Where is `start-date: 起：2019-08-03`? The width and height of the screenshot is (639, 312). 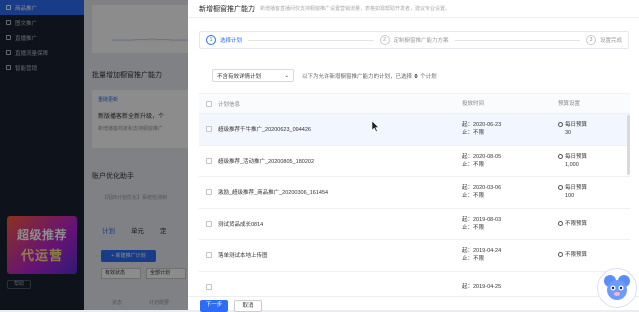
start-date: 起：2019-08-03 is located at coordinates (482, 219).